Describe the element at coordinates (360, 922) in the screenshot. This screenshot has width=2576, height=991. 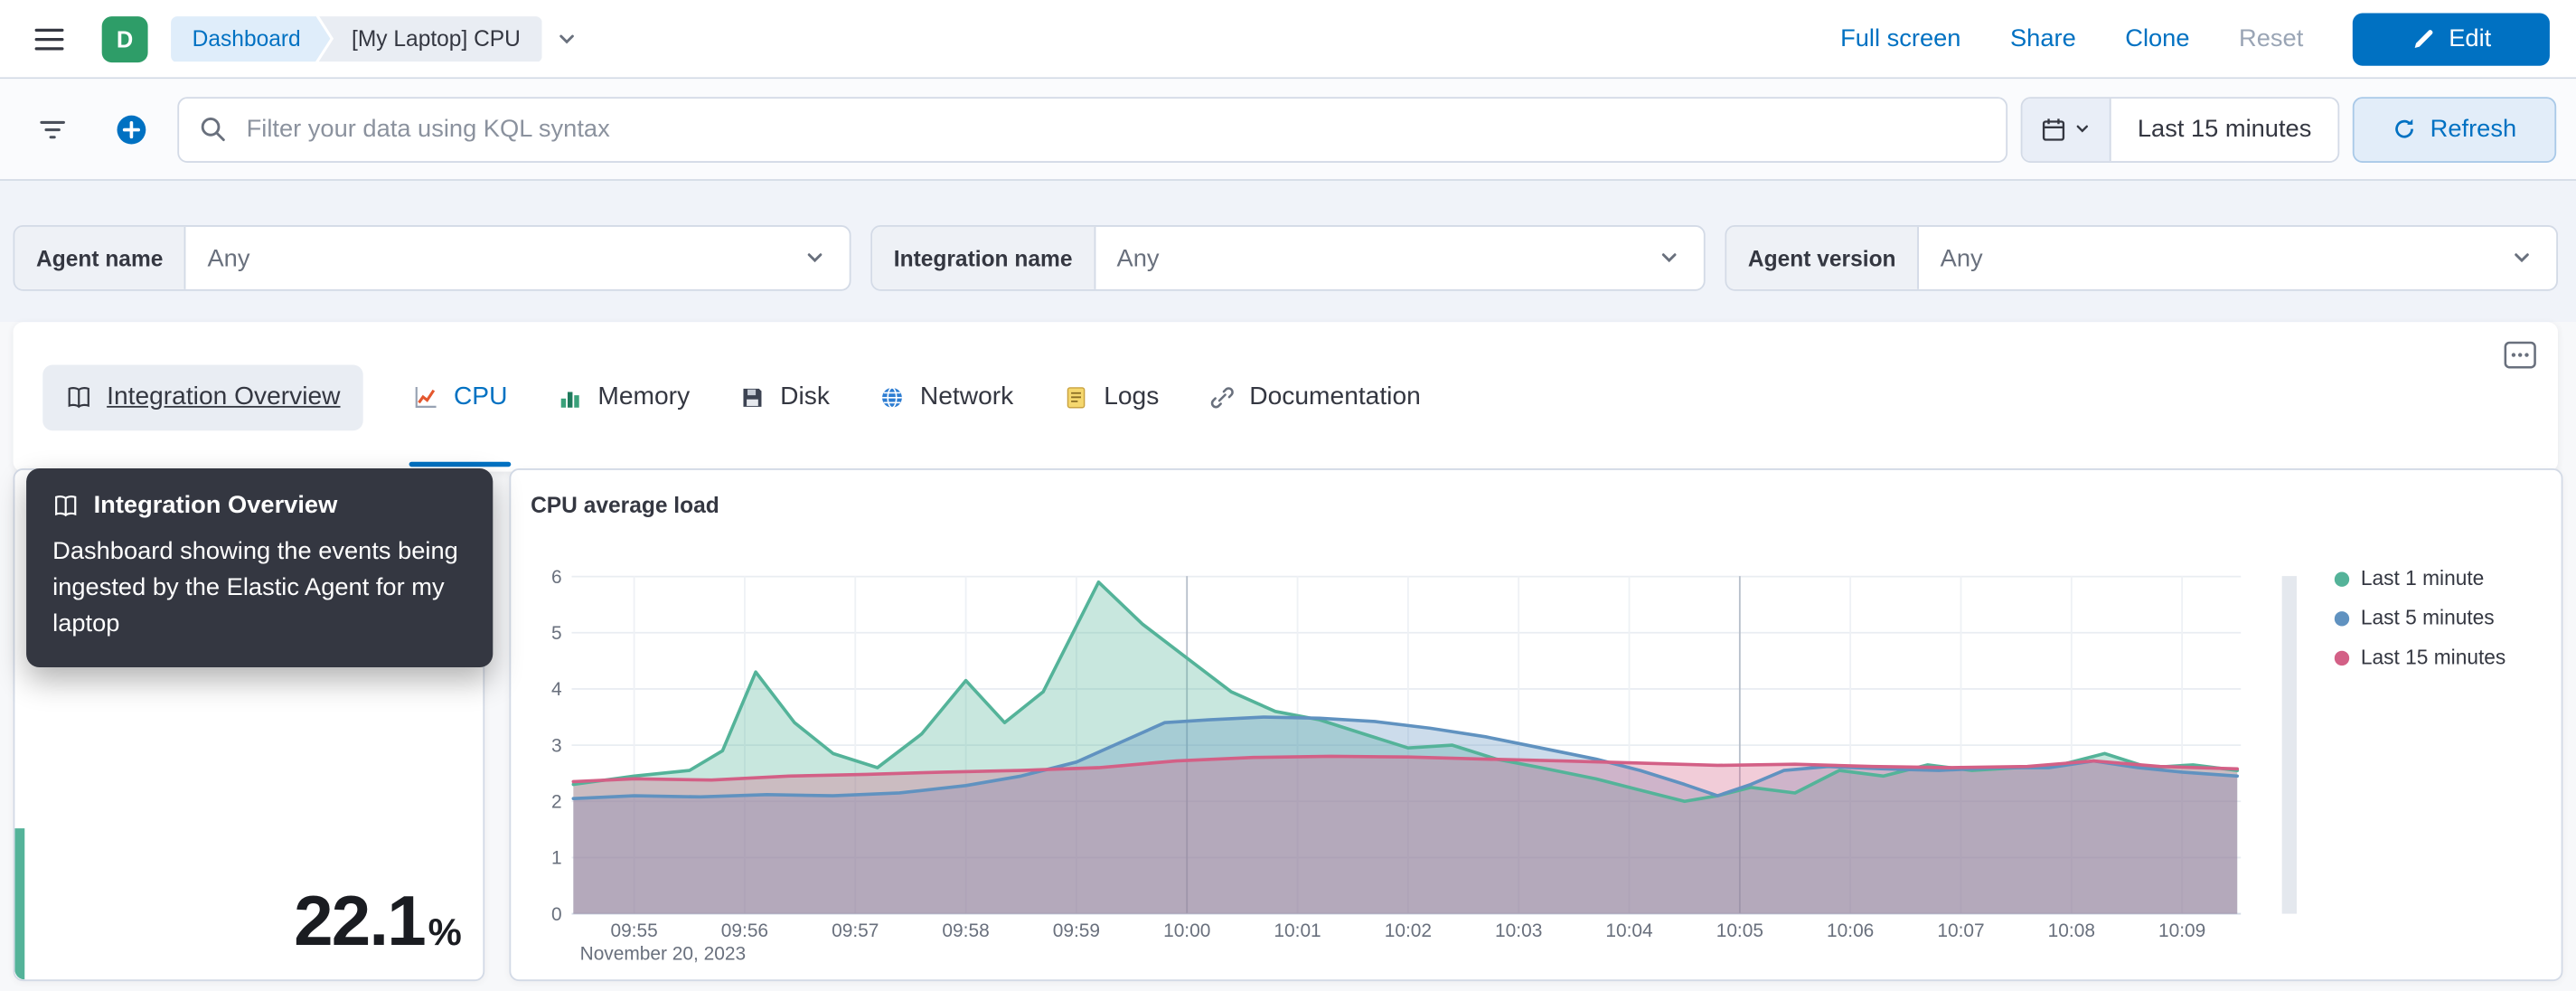
I see `metric-value: 22.1` at that location.